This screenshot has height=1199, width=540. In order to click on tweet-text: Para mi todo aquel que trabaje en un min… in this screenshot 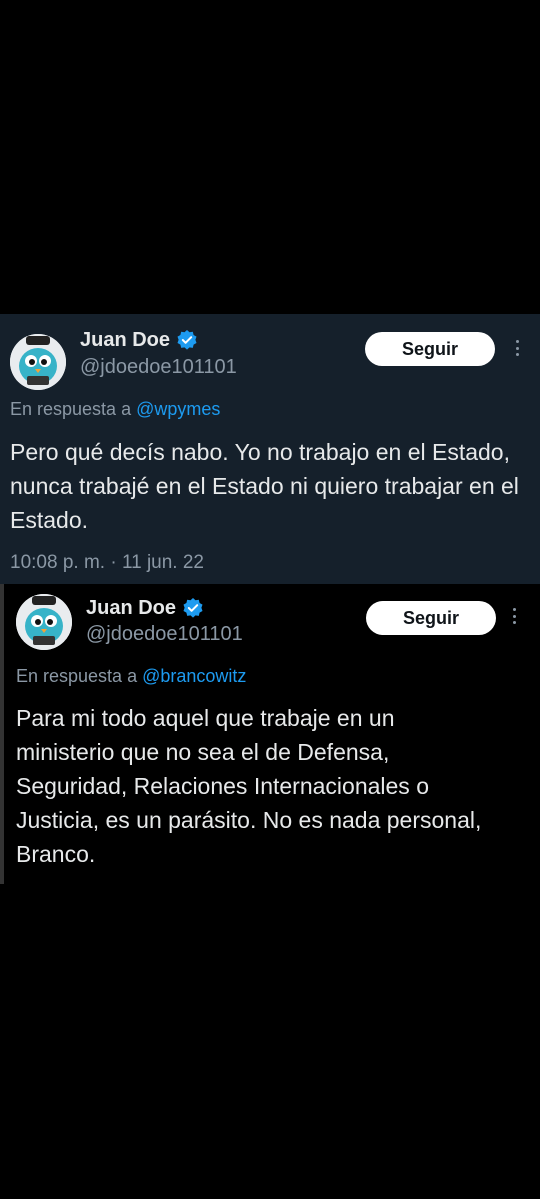, I will do `click(249, 786)`.